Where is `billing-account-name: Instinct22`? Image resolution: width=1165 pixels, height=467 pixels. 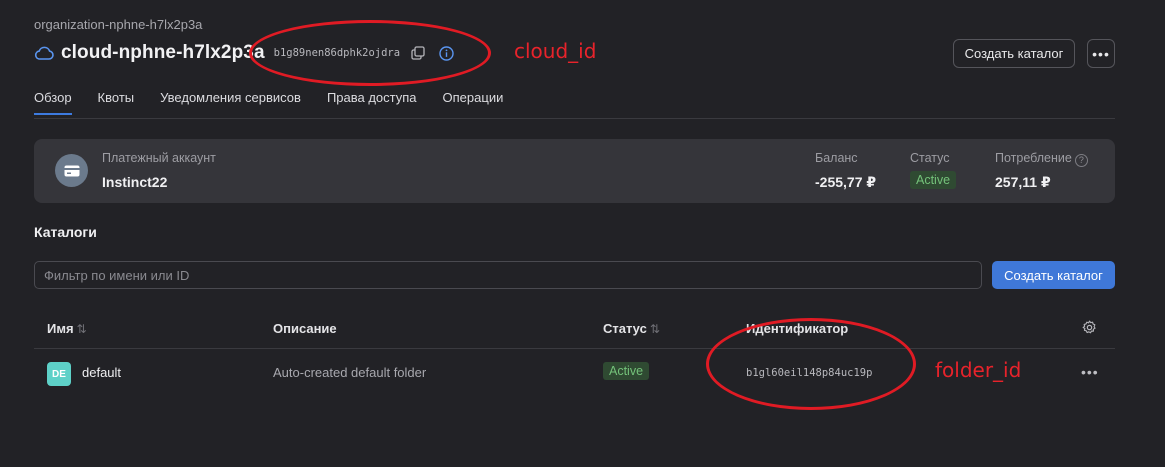 billing-account-name: Instinct22 is located at coordinates (134, 182).